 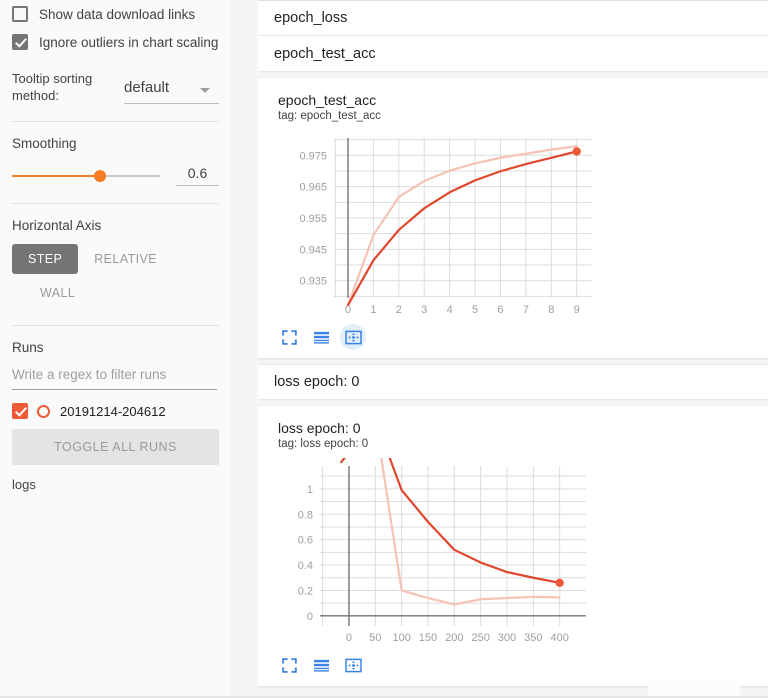 I want to click on svg-text: 2, so click(x=399, y=310).